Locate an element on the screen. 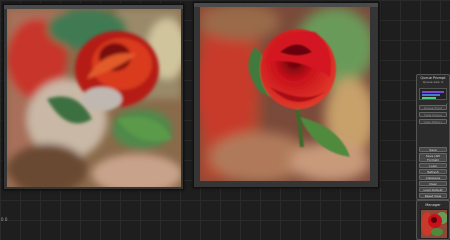 The height and width of the screenshot is (240, 450). manager-panel: Manager is located at coordinates (433, 220).